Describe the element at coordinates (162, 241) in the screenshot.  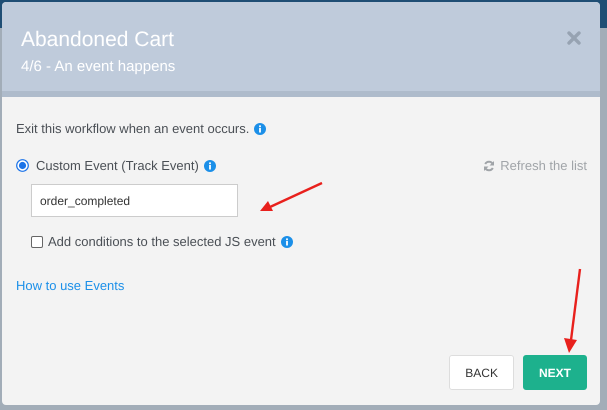
I see `conditions-label: Add conditions to the selected JS event` at that location.